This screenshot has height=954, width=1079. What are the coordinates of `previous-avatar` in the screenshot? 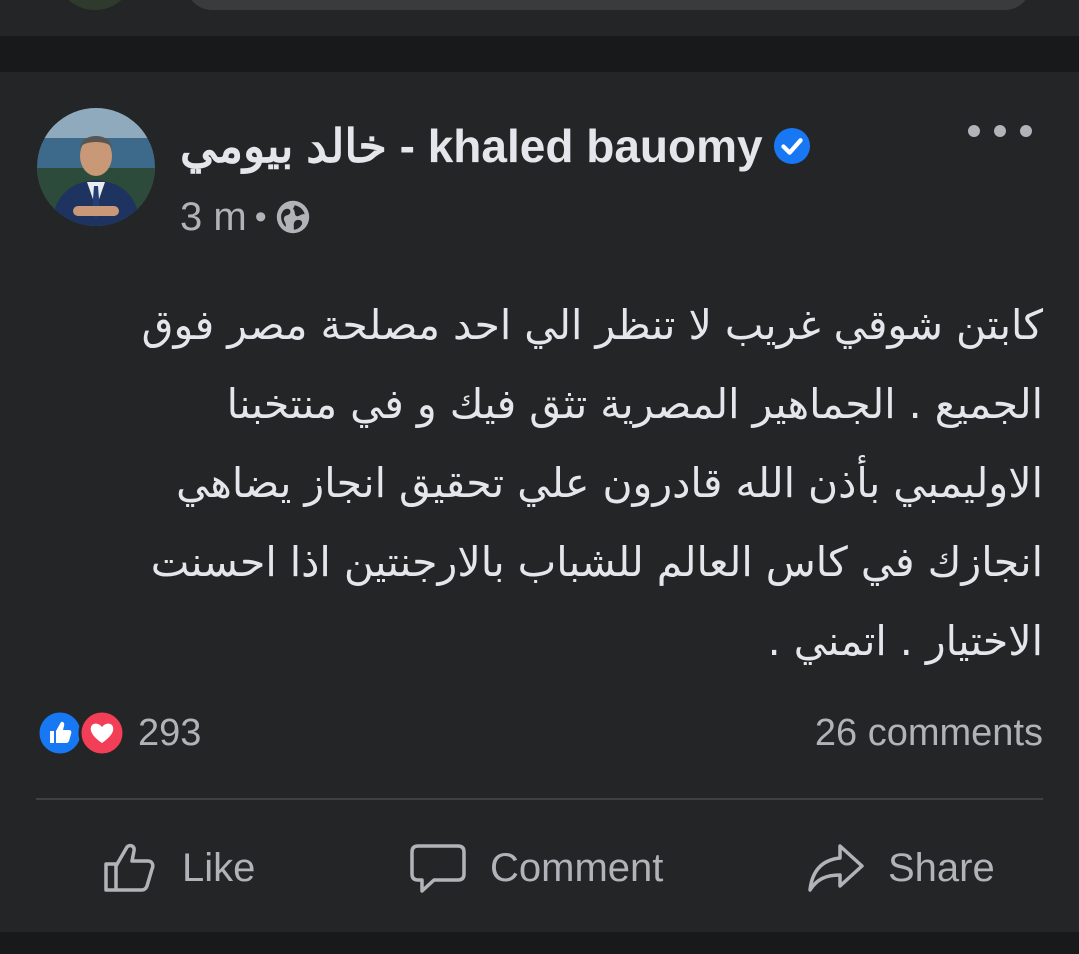 It's located at (95, 5).